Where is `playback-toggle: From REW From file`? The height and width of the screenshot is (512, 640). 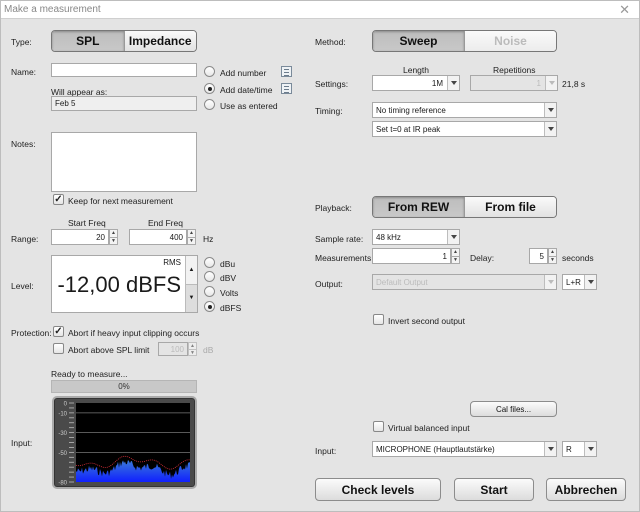
playback-toggle: From REW From file is located at coordinates (464, 207).